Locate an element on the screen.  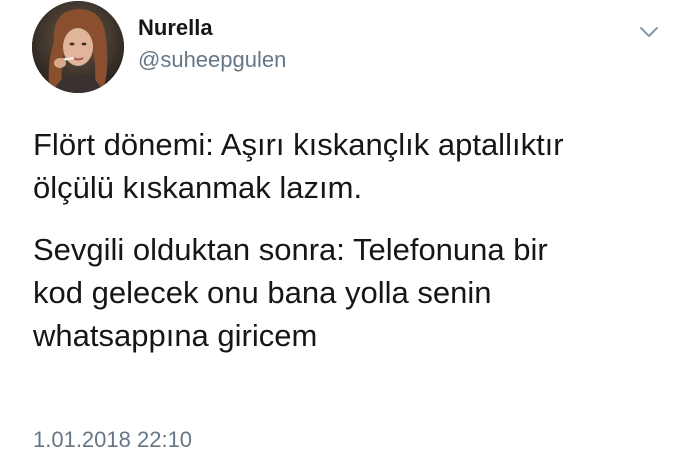
avatar-photo is located at coordinates (78, 47).